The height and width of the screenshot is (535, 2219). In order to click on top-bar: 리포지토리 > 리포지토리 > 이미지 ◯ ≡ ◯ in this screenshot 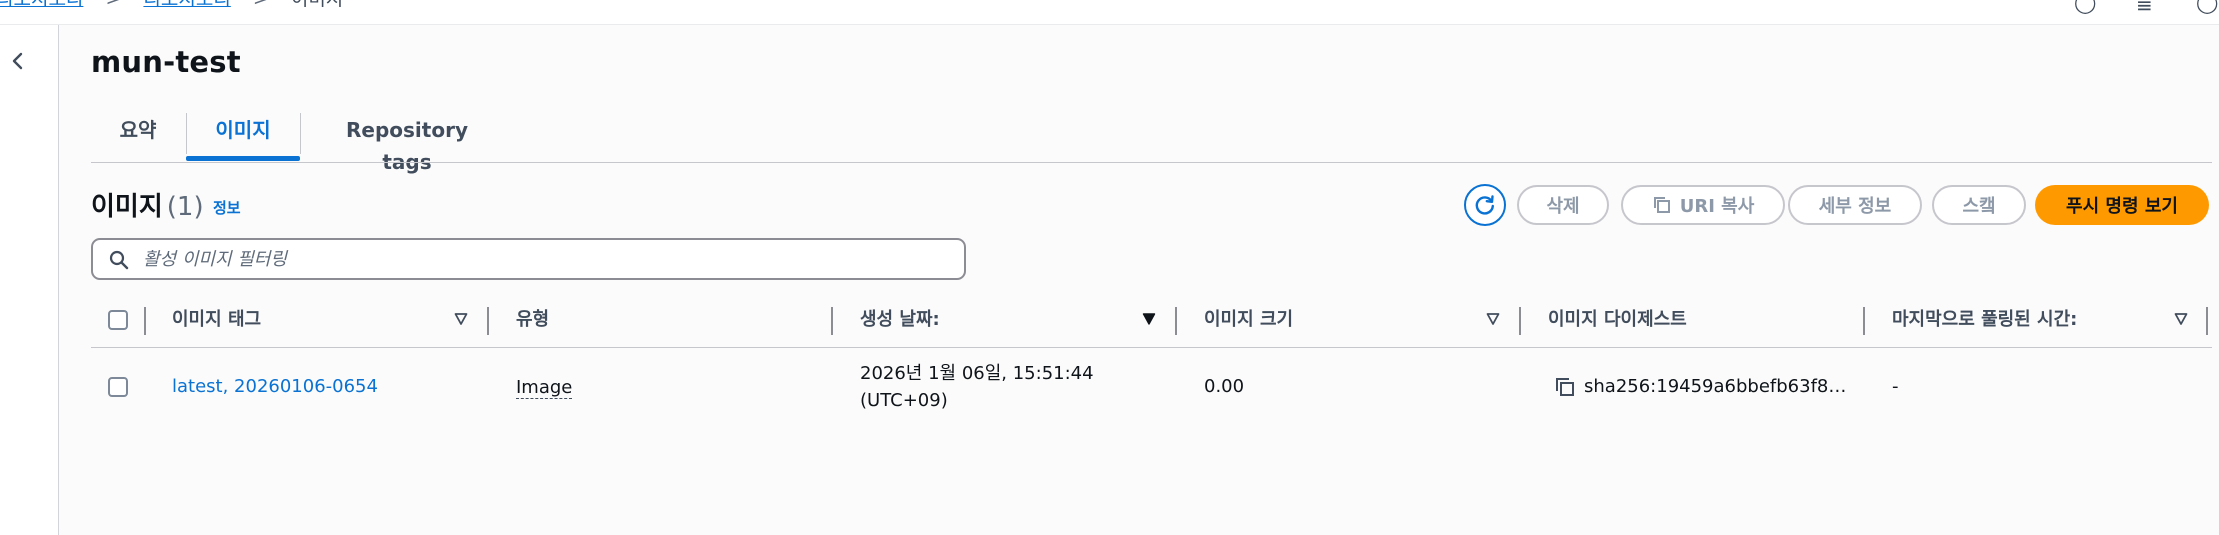, I will do `click(1109, 12)`.